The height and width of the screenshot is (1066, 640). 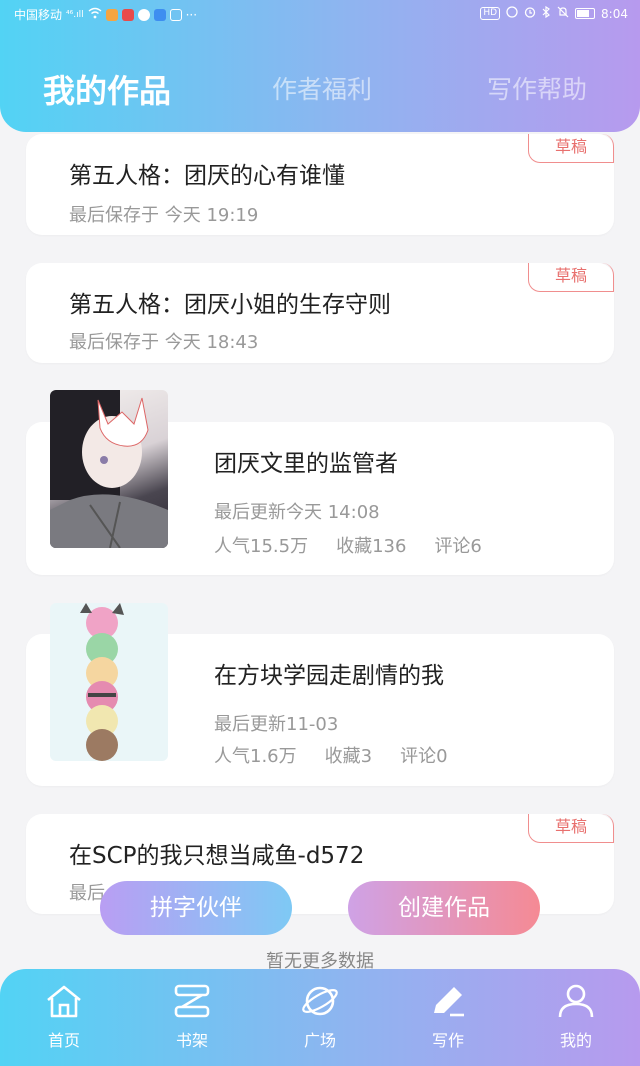 I want to click on draft-saved-time: 最后保存于 今天 18:43, so click(x=164, y=342).